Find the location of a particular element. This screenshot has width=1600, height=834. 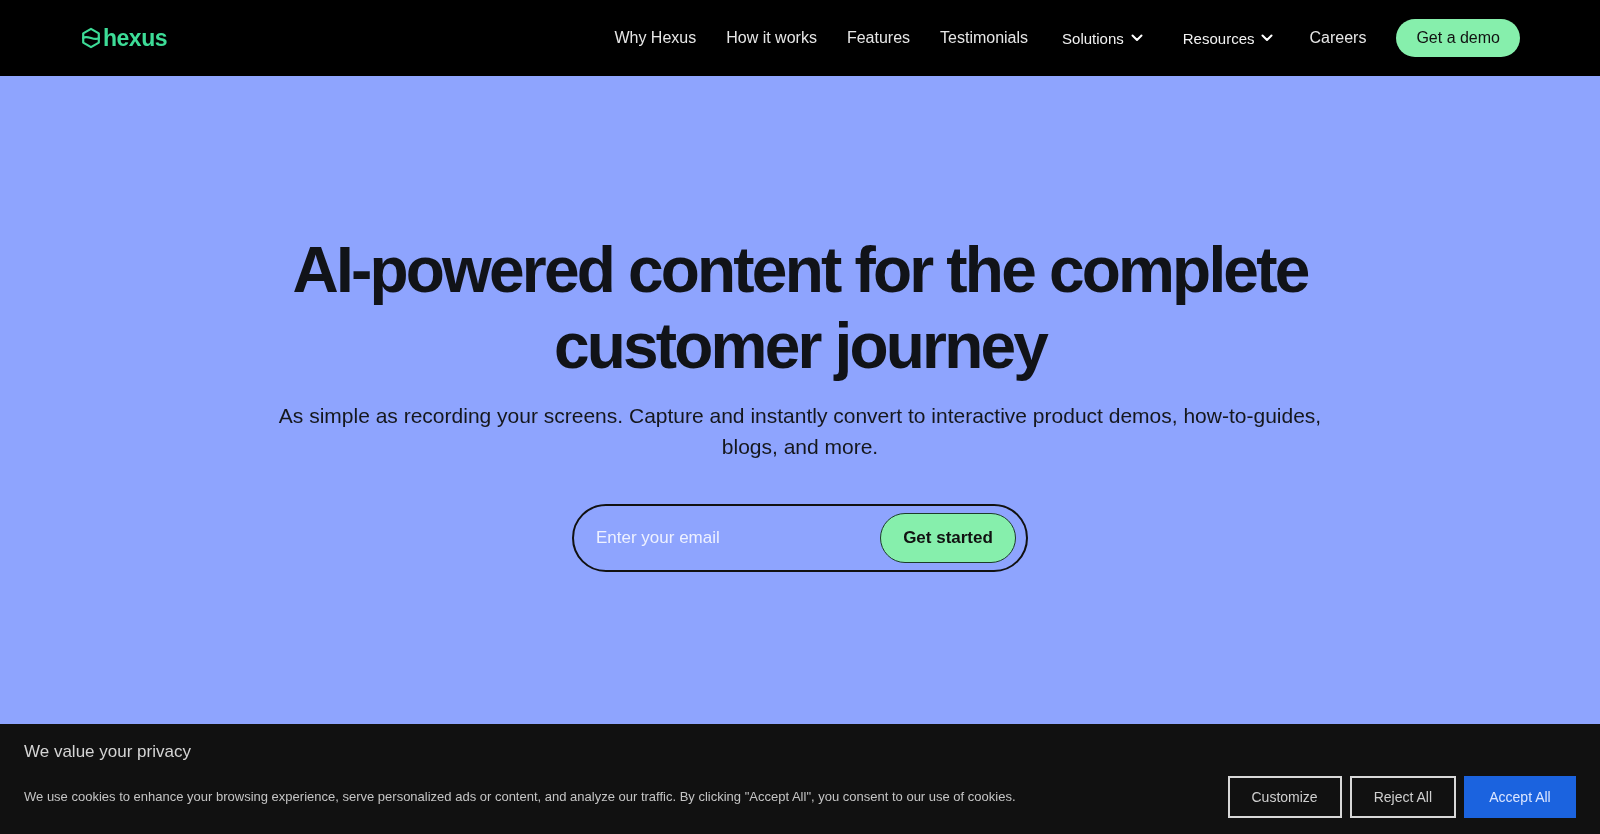

get-started-button: Get started is located at coordinates (948, 538).